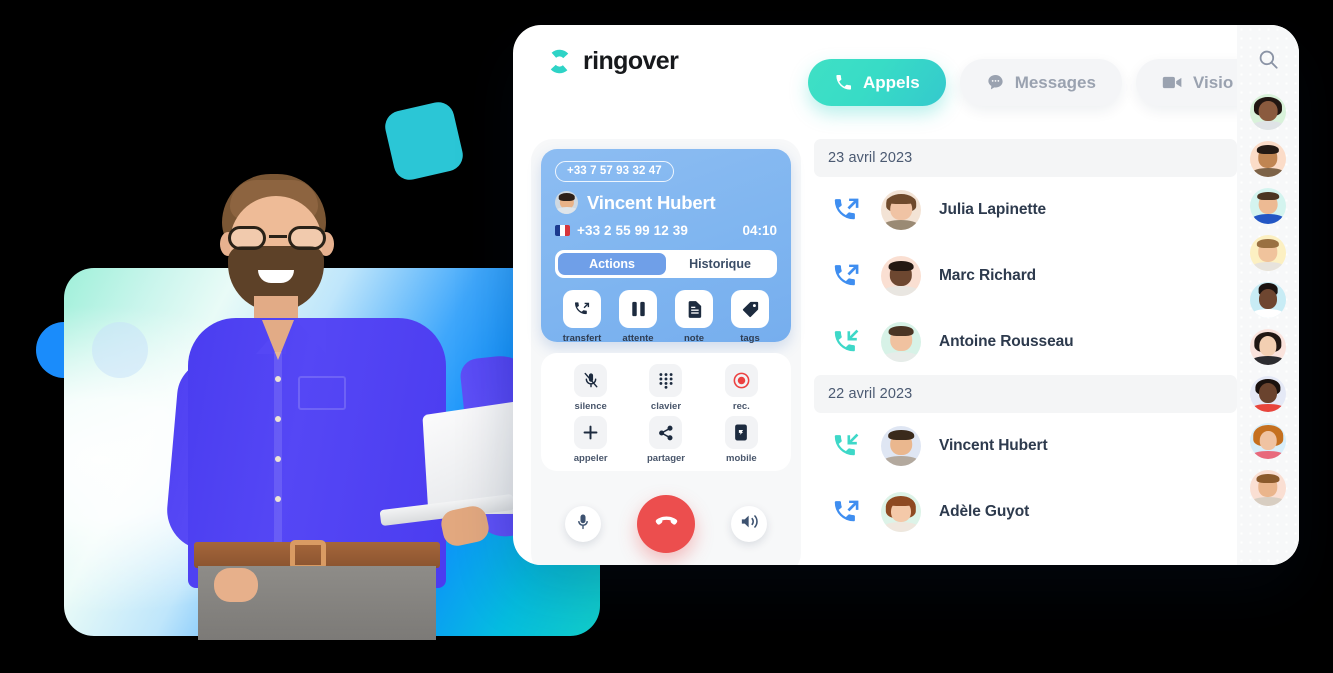 This screenshot has width=1333, height=673. I want to click on call-transfer-icon, so click(582, 309).